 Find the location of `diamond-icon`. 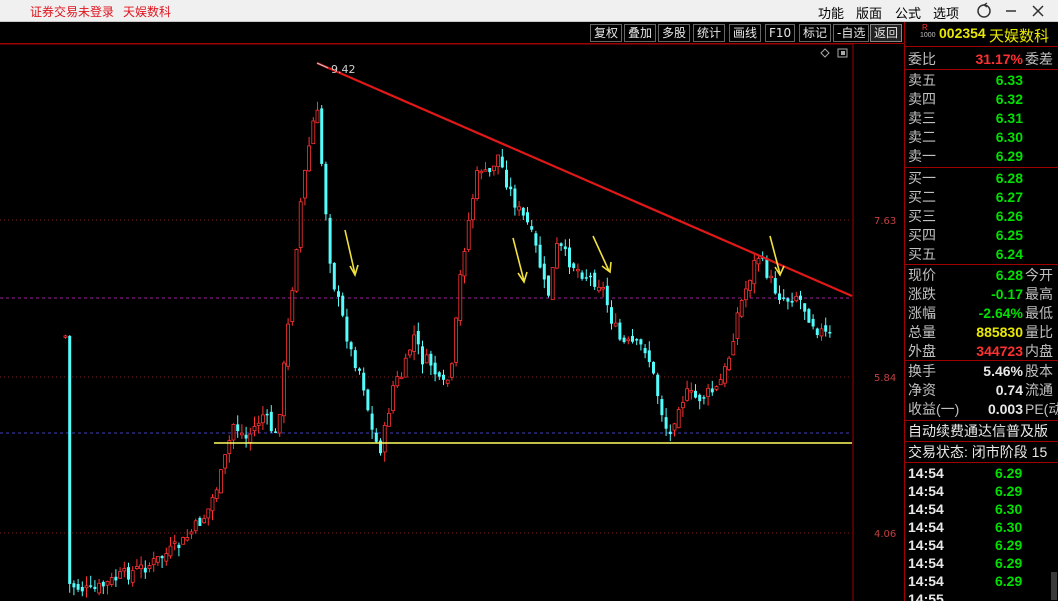

diamond-icon is located at coordinates (825, 53).